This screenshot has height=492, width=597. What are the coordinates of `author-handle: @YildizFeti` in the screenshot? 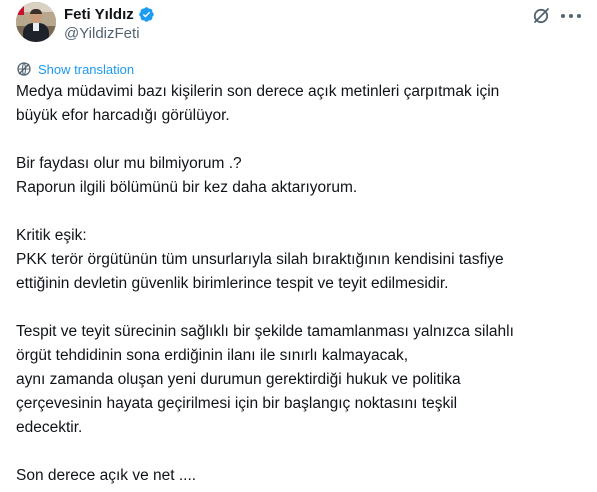 It's located at (102, 33).